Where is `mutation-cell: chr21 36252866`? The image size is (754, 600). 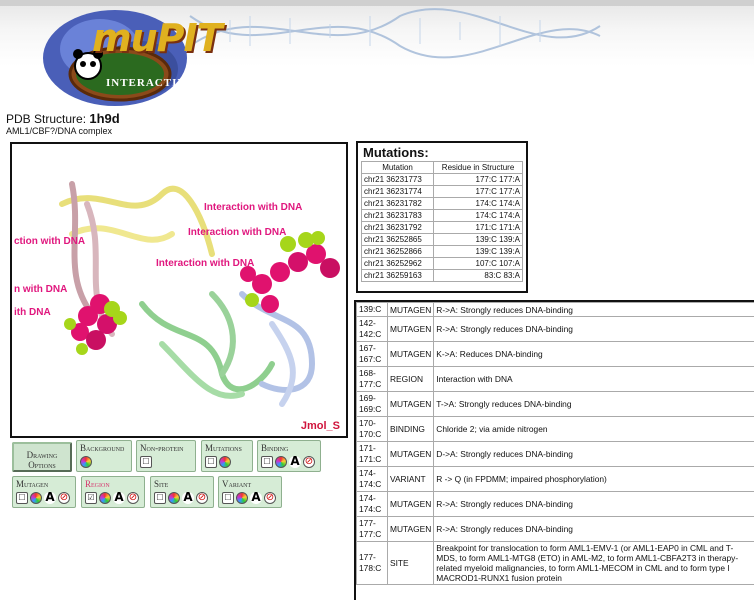
mutation-cell: chr21 36252866 is located at coordinates (397, 251).